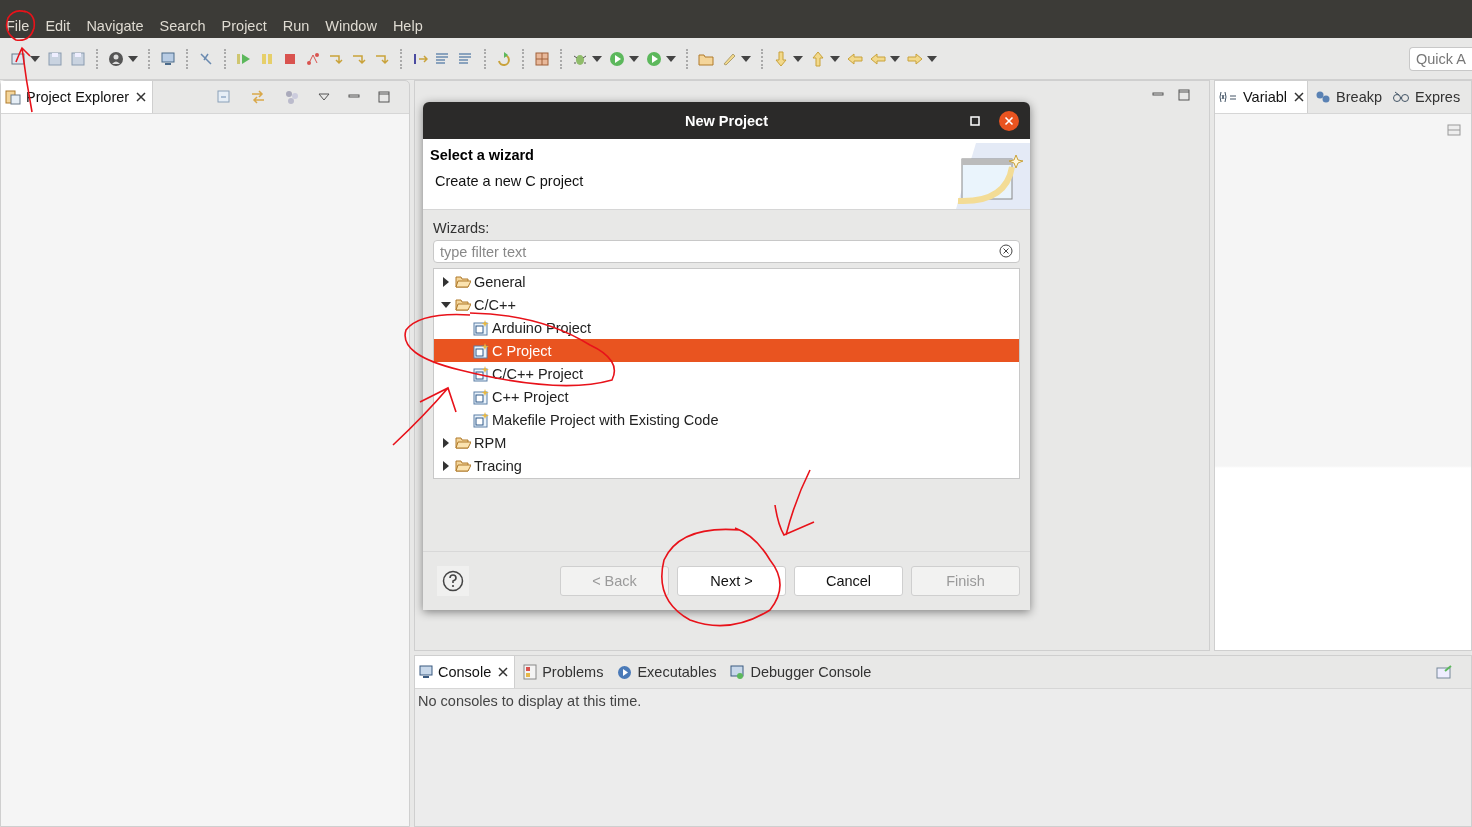  Describe the element at coordinates (258, 97) in the screenshot. I see `link-arrows-icon` at that location.